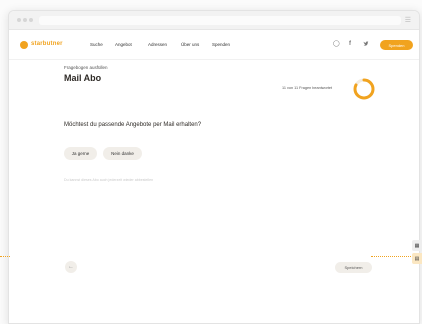  I want to click on address-bar, so click(220, 20).